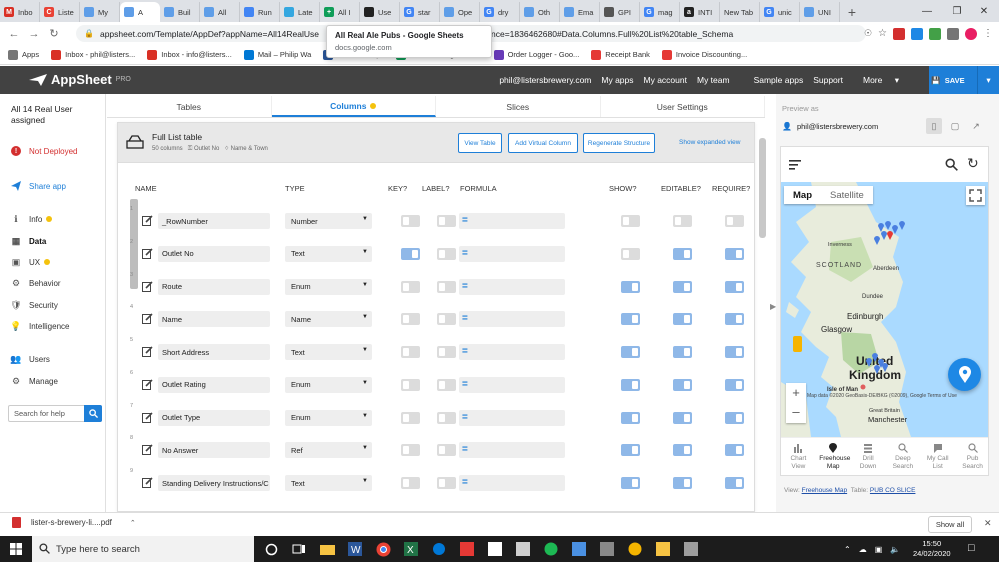 The image size is (999, 562). What do you see at coordinates (617, 80) in the screenshot?
I see `my-apps-link: My apps` at bounding box center [617, 80].